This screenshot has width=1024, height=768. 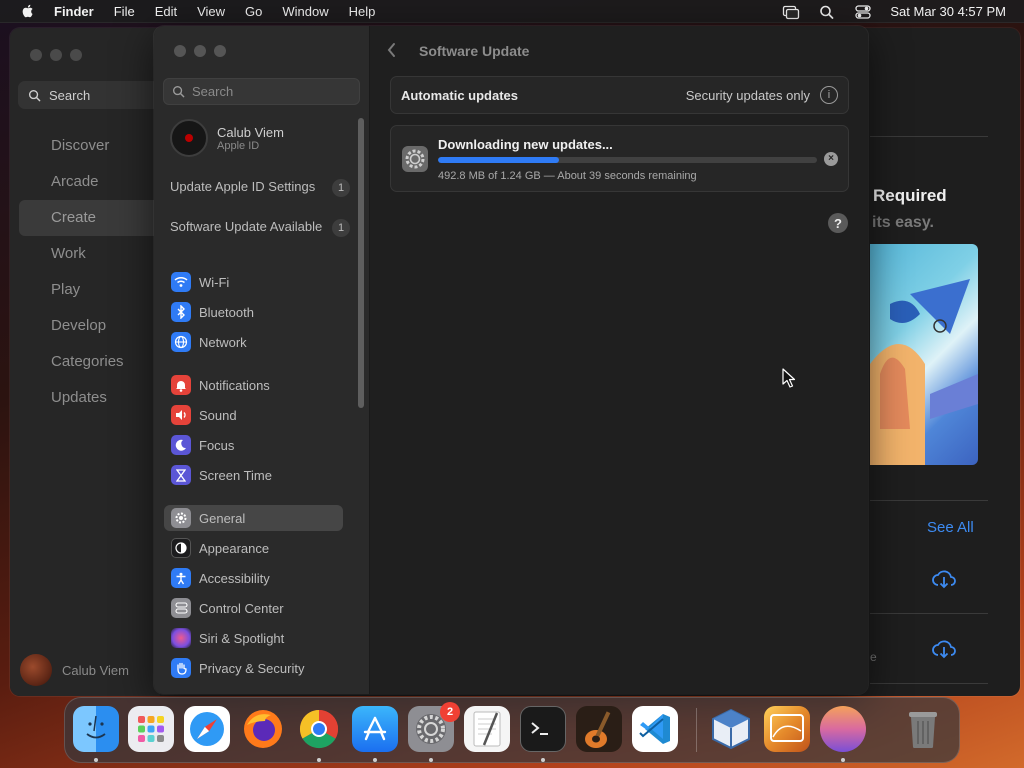 What do you see at coordinates (261, 415) in the screenshot?
I see `sidebar-item-sound: Sound` at bounding box center [261, 415].